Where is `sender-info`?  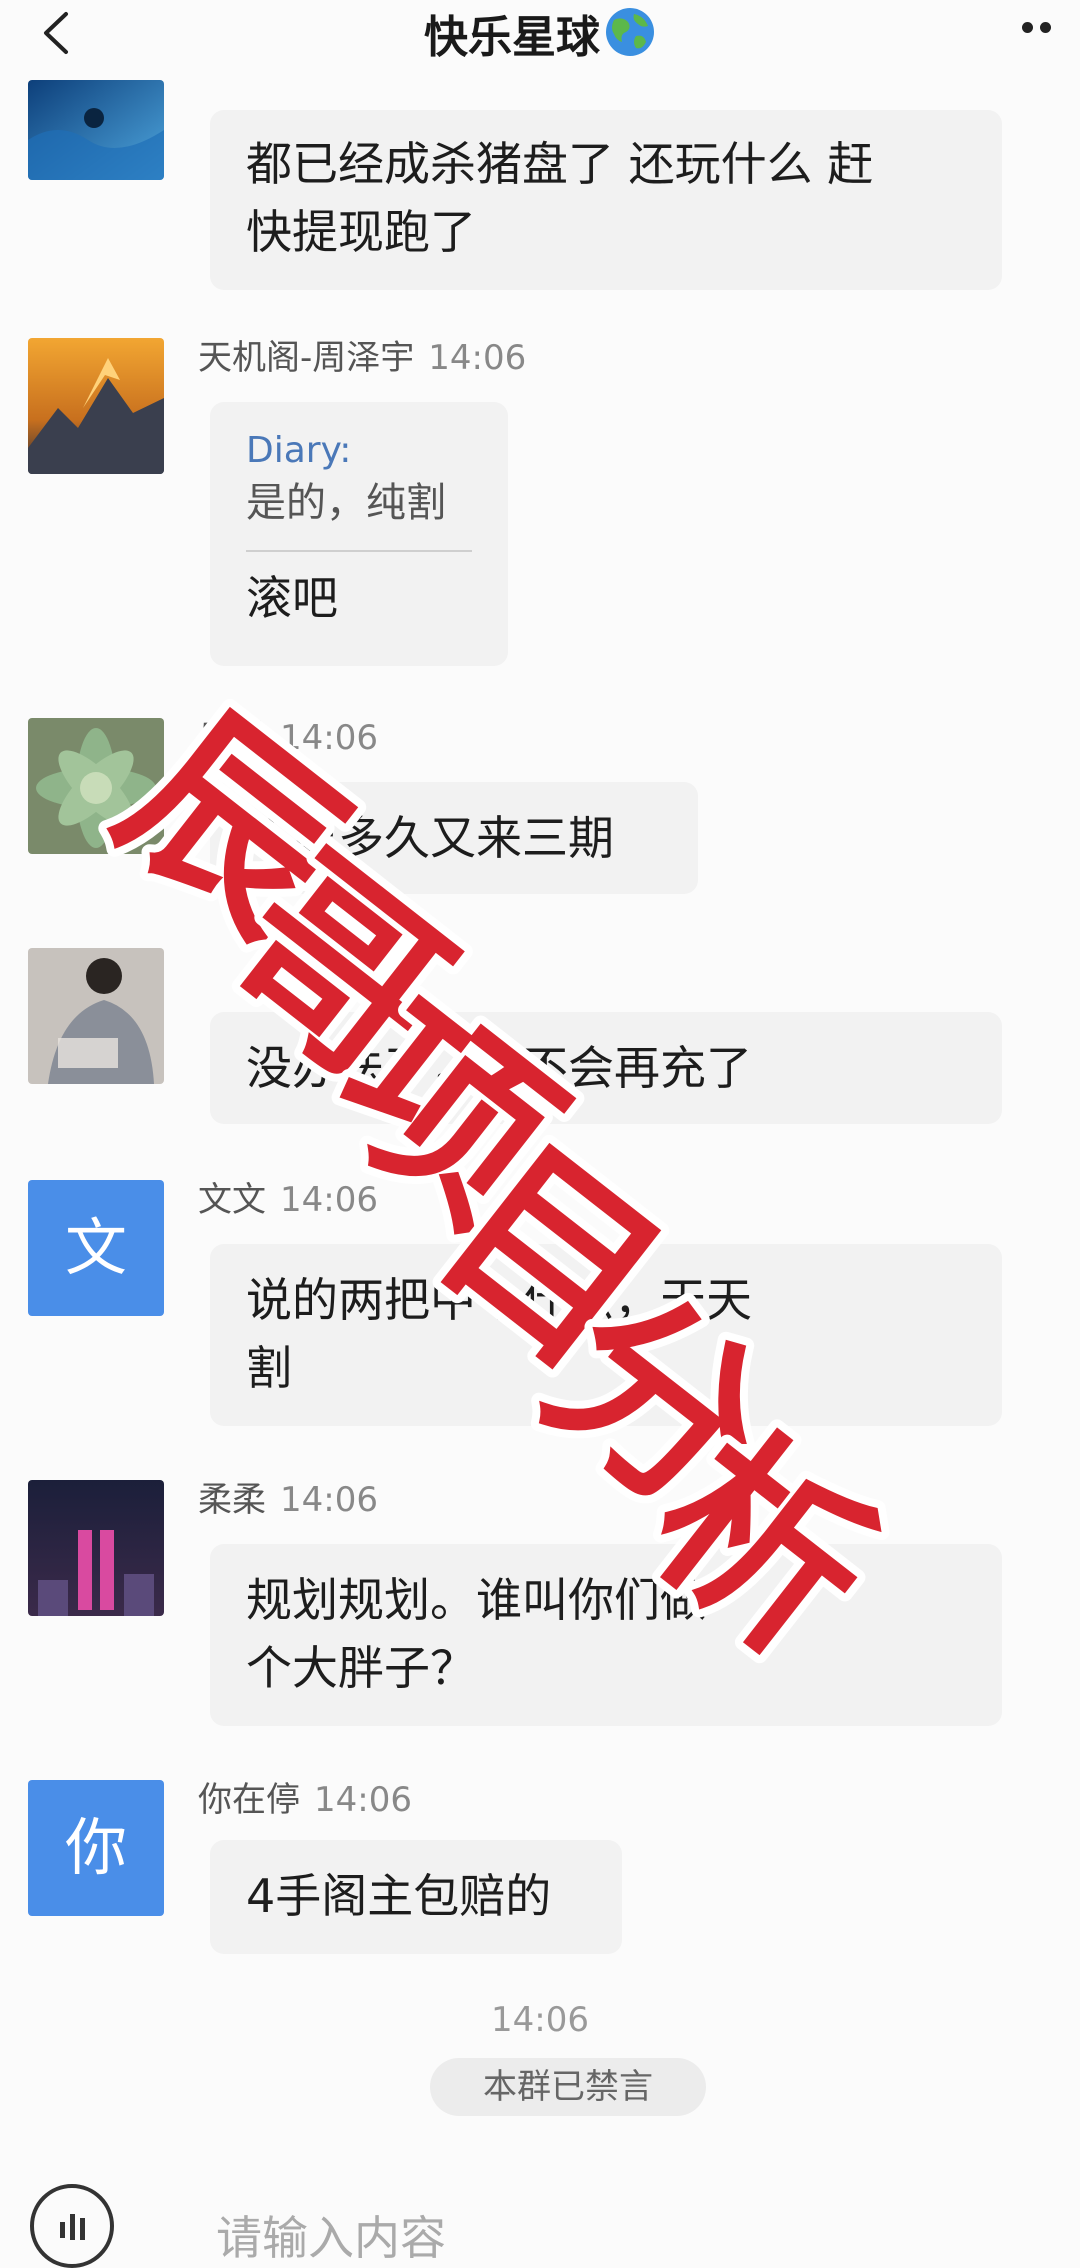 sender-info is located at coordinates (205, 968).